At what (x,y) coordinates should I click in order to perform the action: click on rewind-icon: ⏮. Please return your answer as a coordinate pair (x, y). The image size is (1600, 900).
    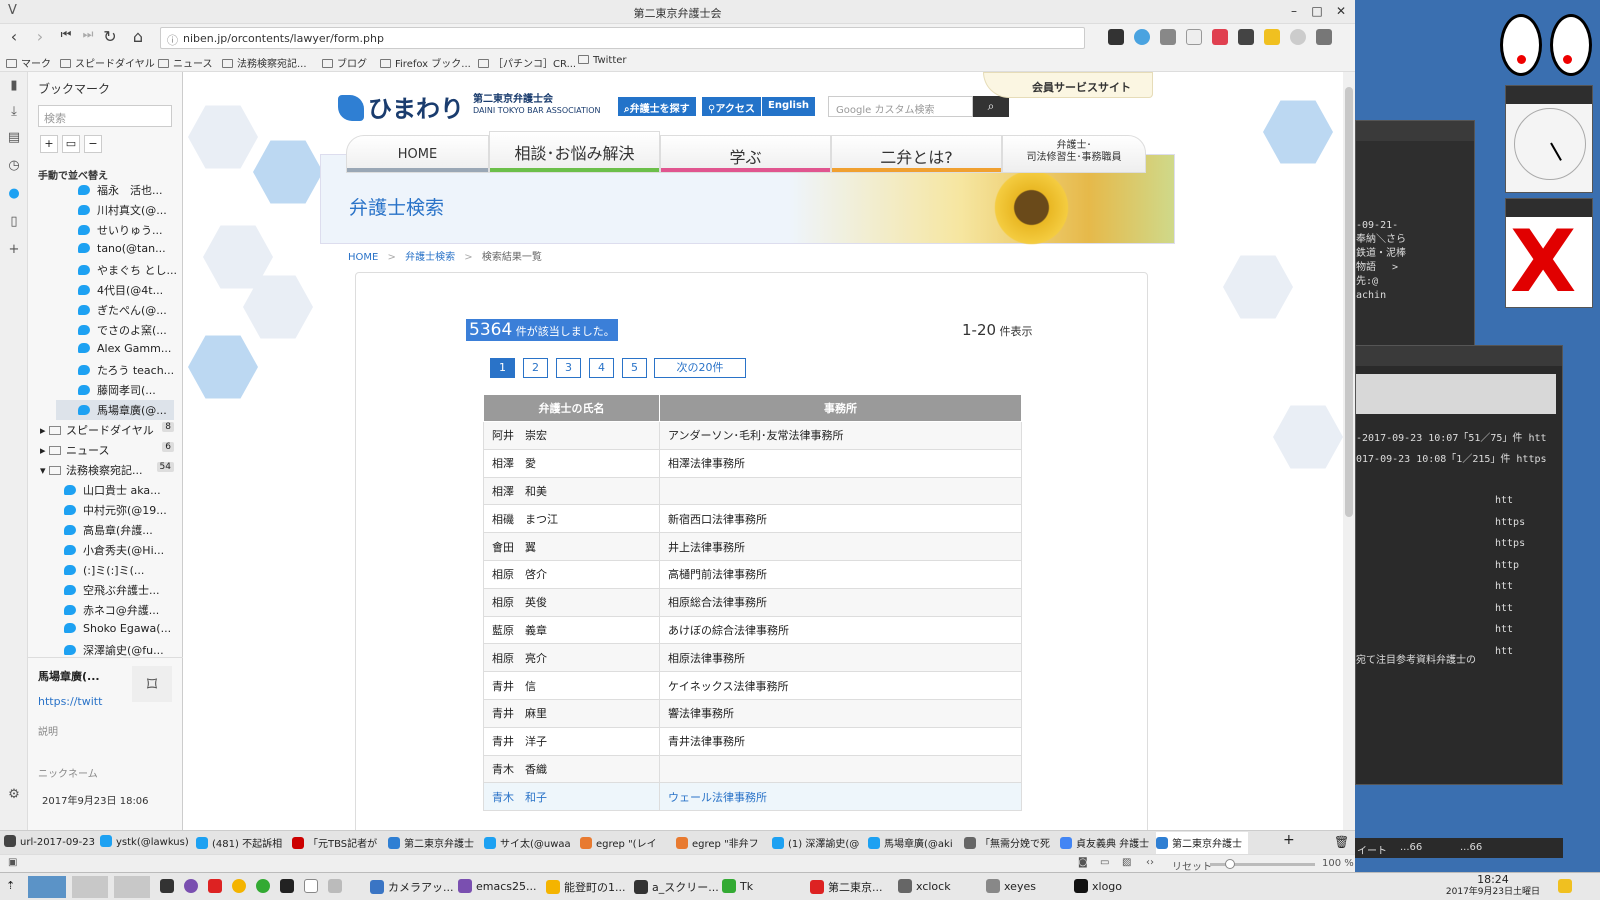
    Looking at the image, I should click on (66, 34).